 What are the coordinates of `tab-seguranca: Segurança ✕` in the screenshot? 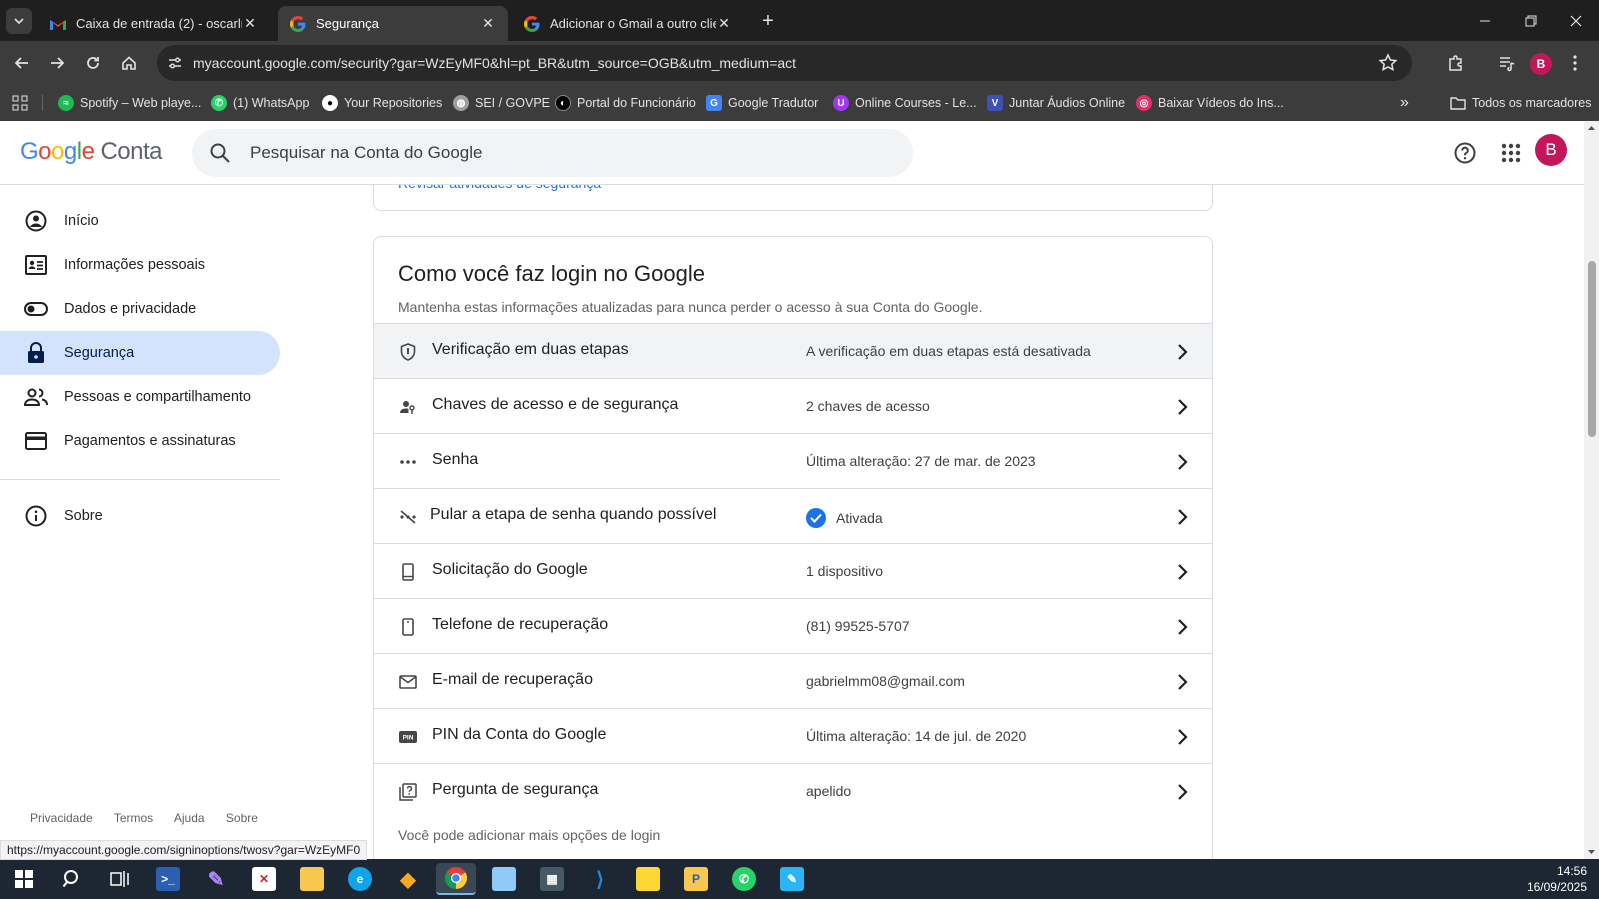 It's located at (393, 23).